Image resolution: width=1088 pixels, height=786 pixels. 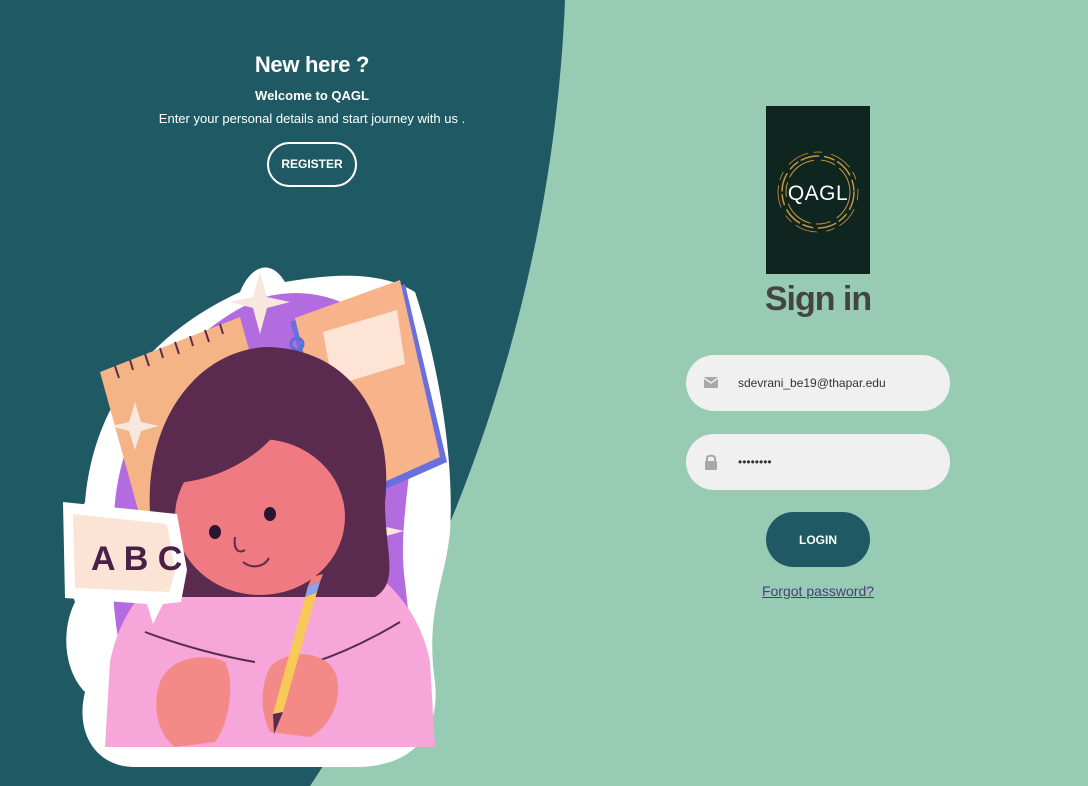 I want to click on password-field, so click(x=818, y=462).